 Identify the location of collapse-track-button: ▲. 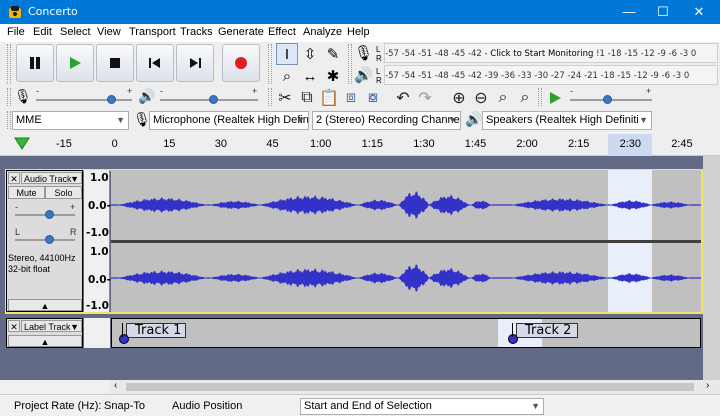
(45, 305).